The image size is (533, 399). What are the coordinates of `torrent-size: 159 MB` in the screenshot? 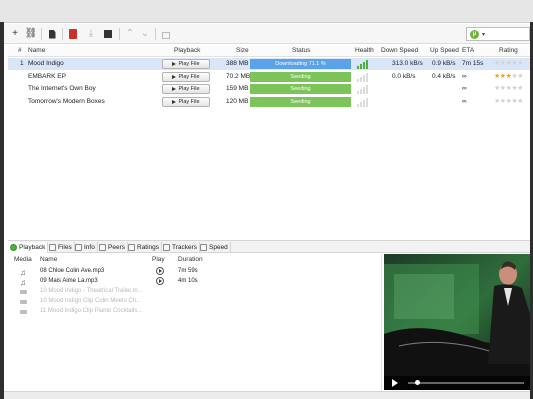 It's located at (237, 88).